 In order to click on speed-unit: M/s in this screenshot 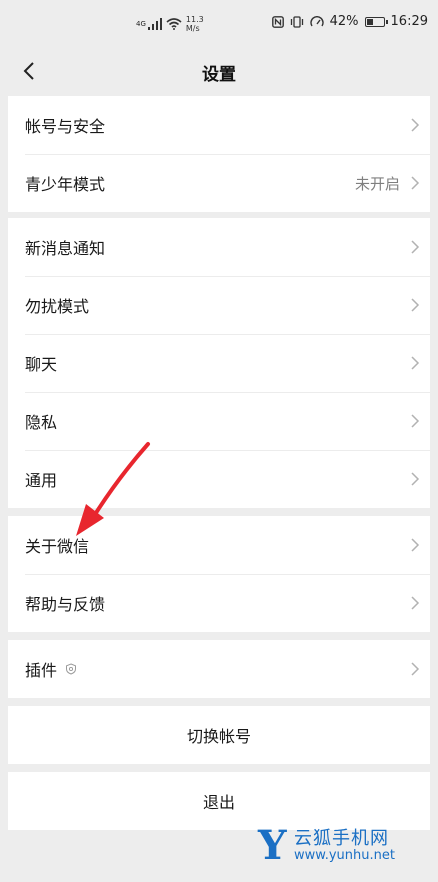, I will do `click(192, 28)`.